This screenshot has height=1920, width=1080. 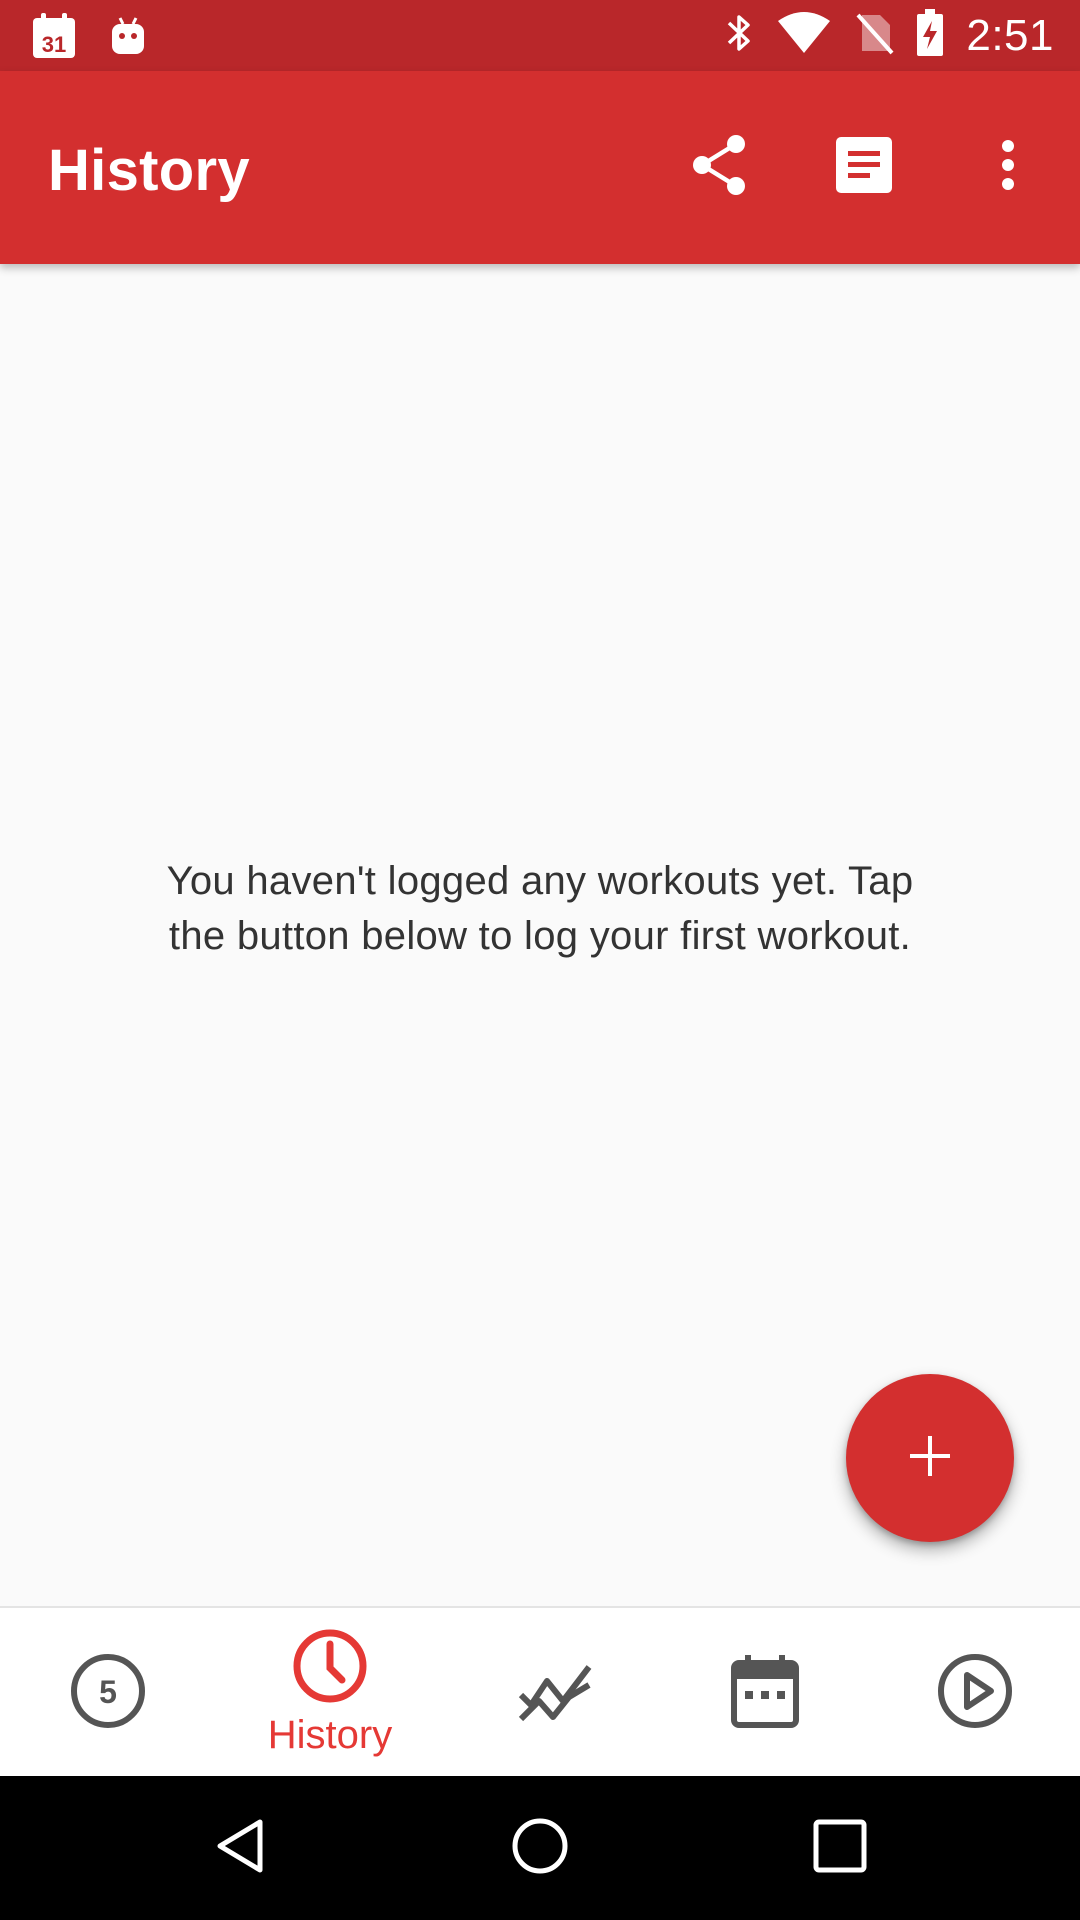 I want to click on calendar-notification-icon: 31, so click(x=54, y=38).